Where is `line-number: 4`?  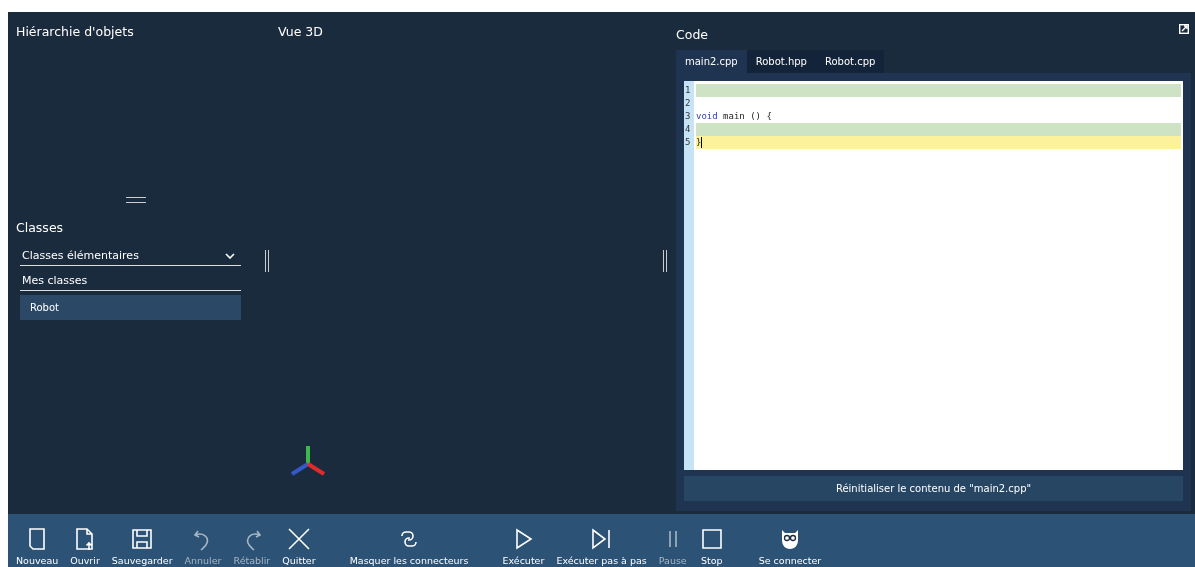
line-number: 4 is located at coordinates (688, 129).